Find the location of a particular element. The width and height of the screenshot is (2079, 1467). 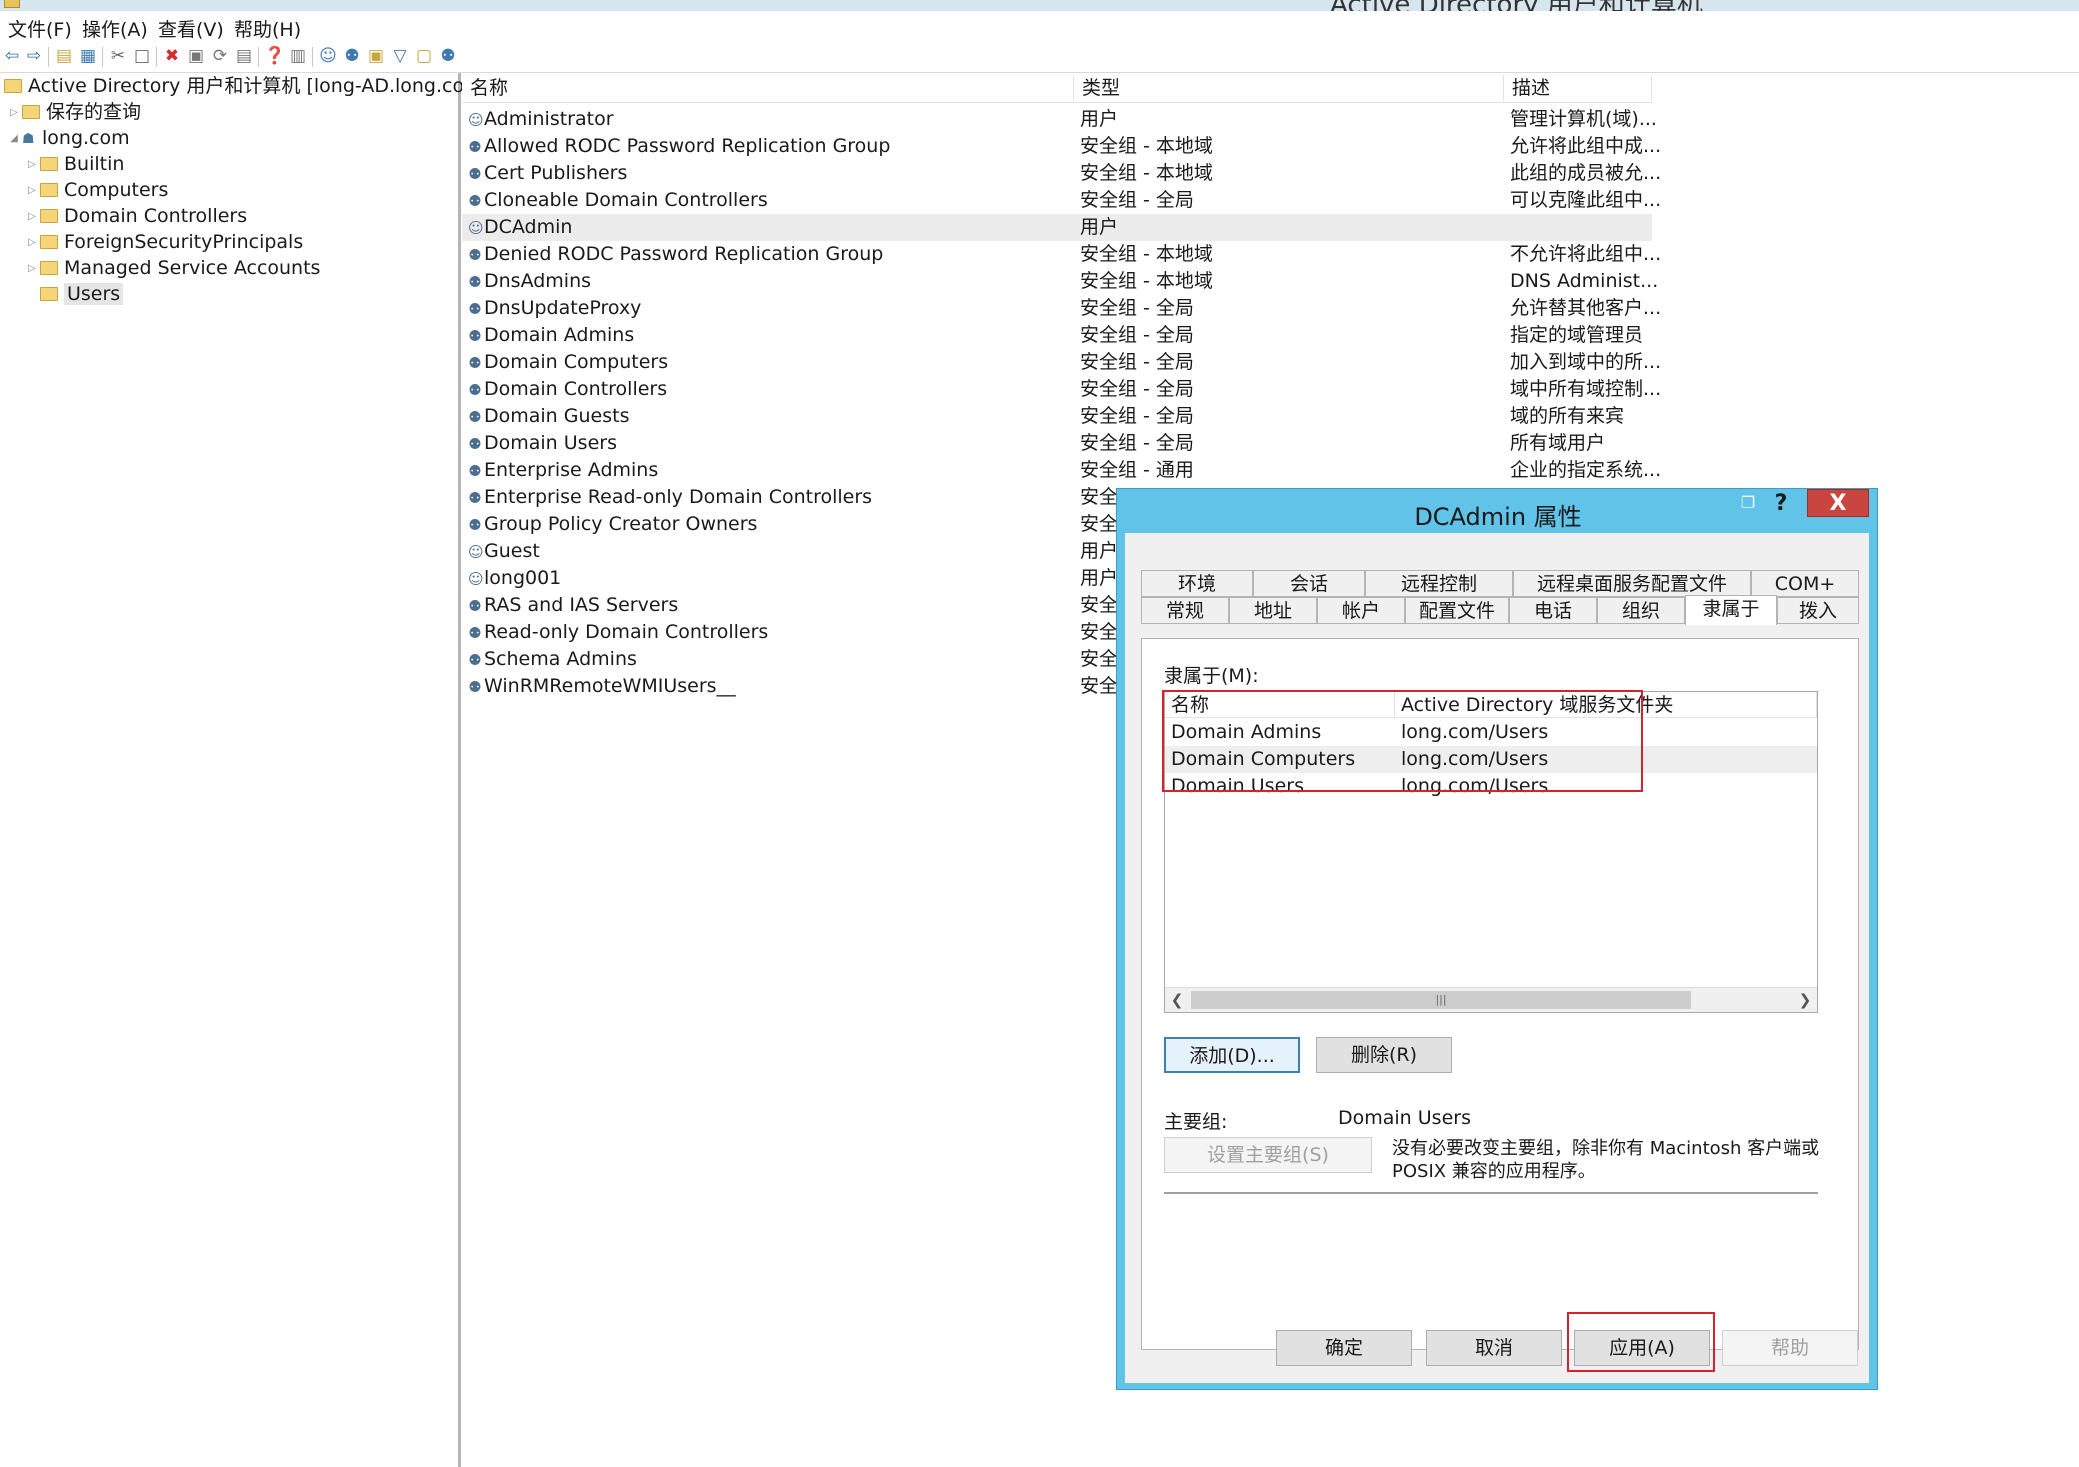

tree-builtin: ▷ Builtin is located at coordinates (75, 164).